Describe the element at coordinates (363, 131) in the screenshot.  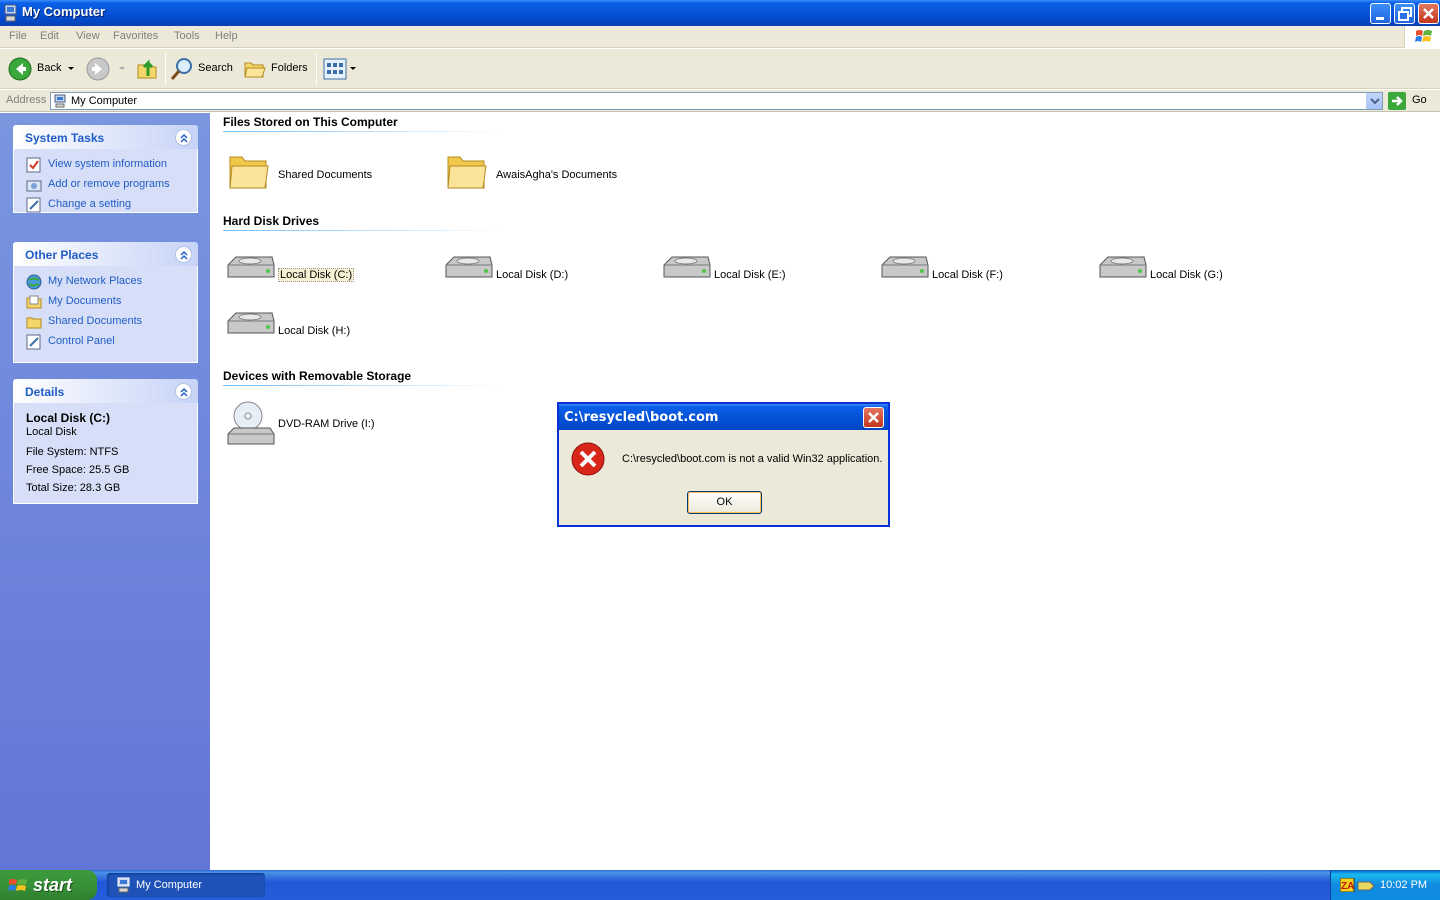
I see `group-divider` at that location.